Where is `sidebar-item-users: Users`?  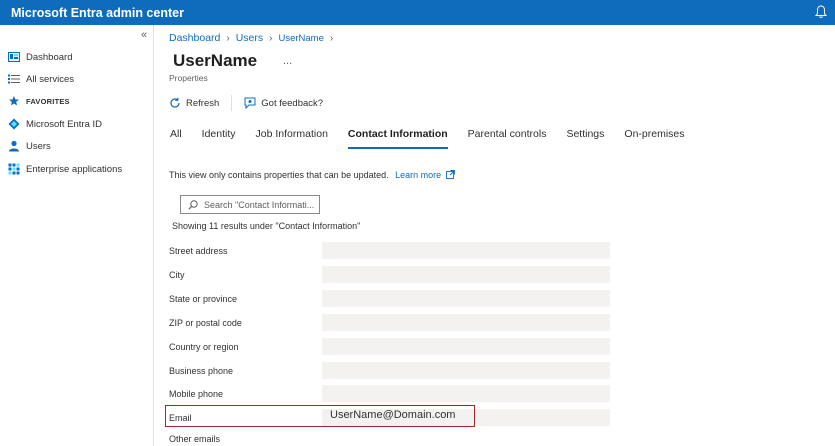 sidebar-item-users: Users is located at coordinates (29, 146).